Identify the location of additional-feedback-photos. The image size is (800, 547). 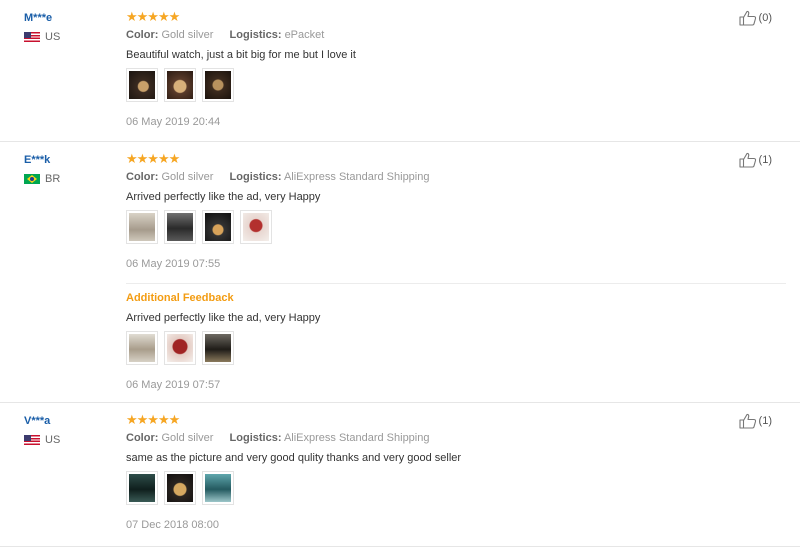
(406, 348).